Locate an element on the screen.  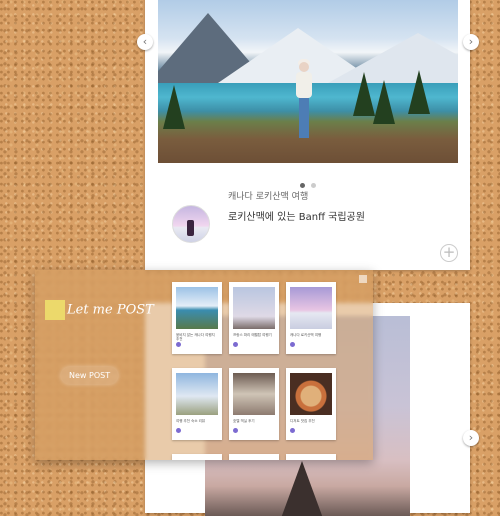
tile-caption: 캐나다 로키산맥 여행 is located at coordinates (306, 335).